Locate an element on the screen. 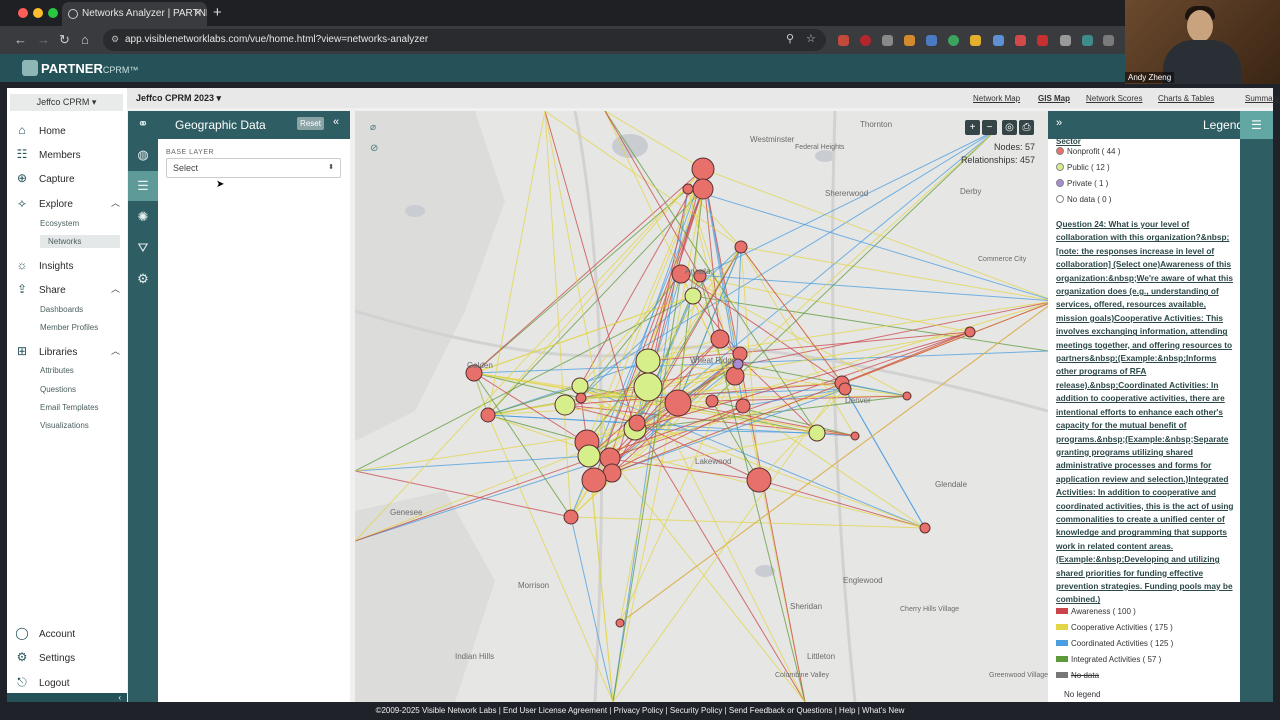  extensions-puzzle-icon is located at coordinates (1108, 40).